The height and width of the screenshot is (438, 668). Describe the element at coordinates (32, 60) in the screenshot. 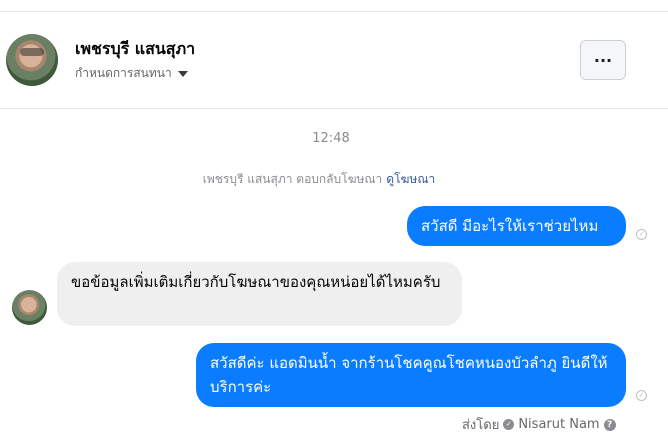

I see `contact-avatar` at that location.